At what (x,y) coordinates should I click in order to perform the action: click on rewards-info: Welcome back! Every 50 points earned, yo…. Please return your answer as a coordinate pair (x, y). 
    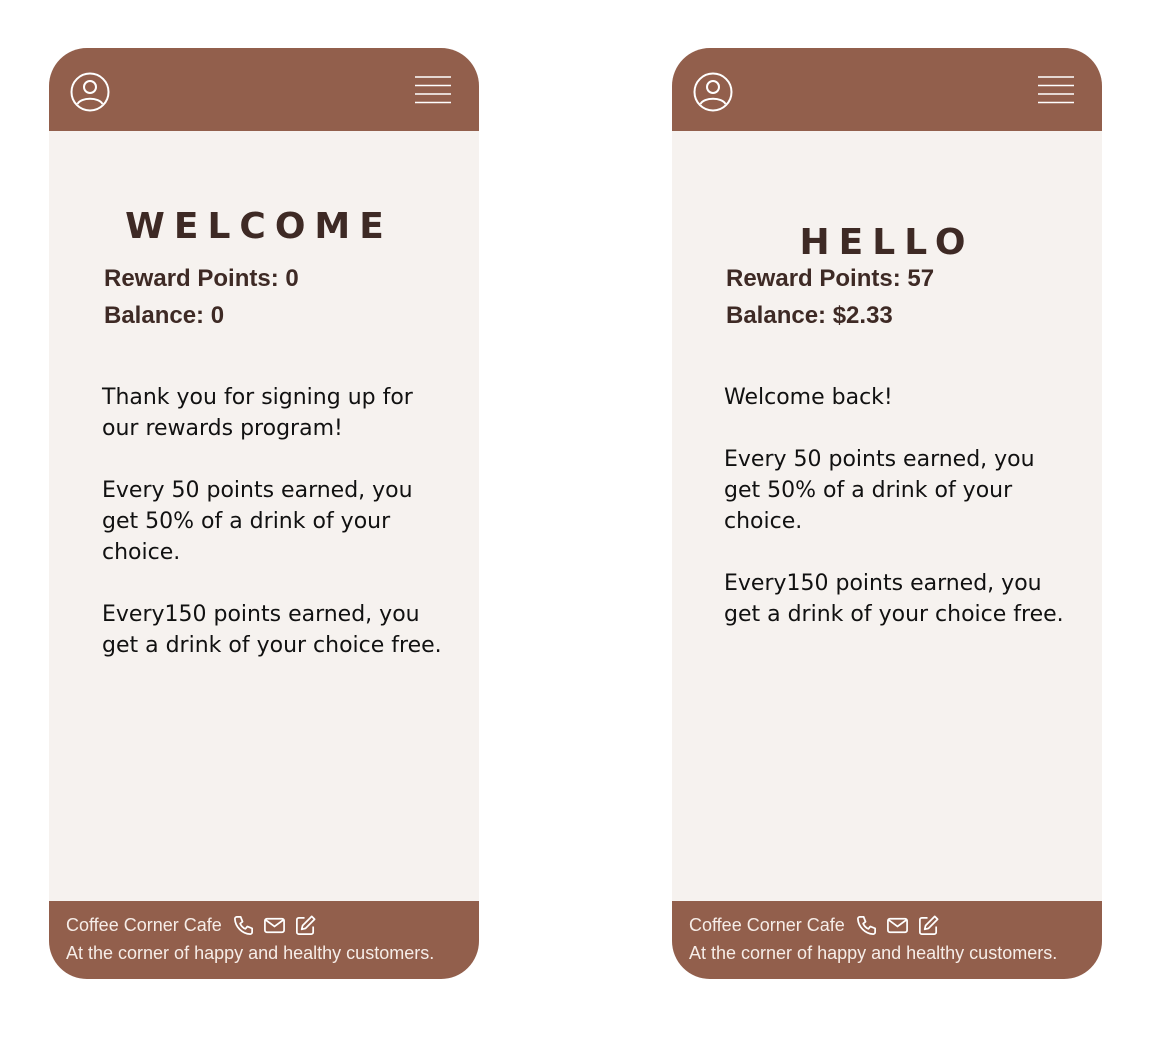
    Looking at the image, I should click on (896, 521).